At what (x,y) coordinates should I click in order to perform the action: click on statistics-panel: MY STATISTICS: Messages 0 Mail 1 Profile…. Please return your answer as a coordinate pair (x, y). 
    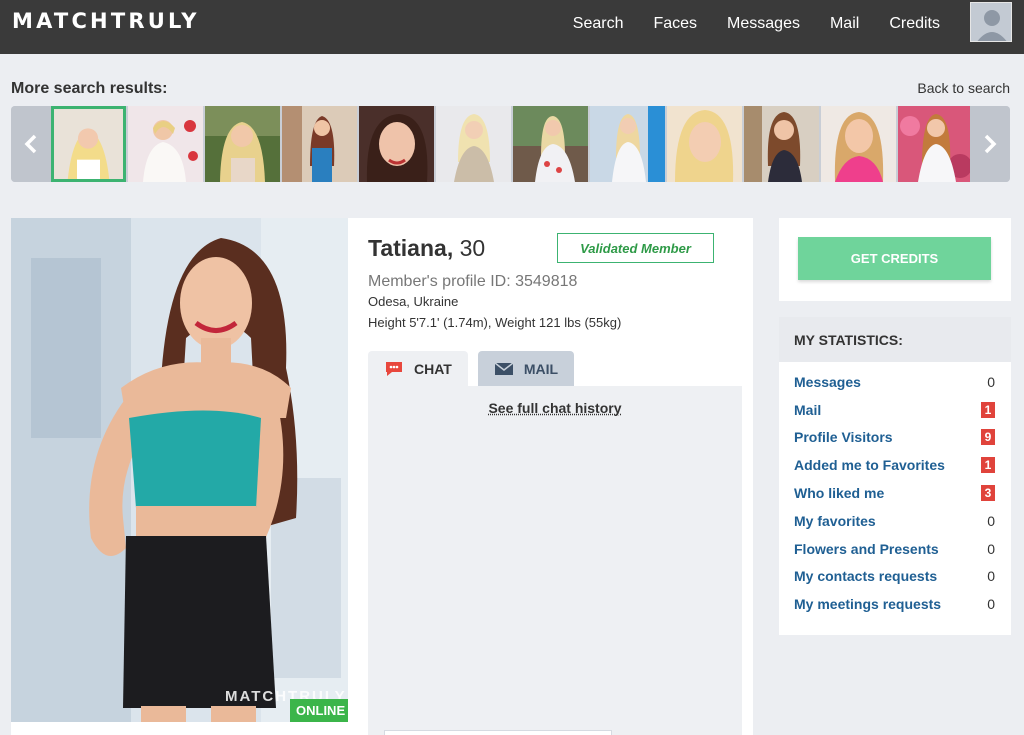
    Looking at the image, I should click on (895, 476).